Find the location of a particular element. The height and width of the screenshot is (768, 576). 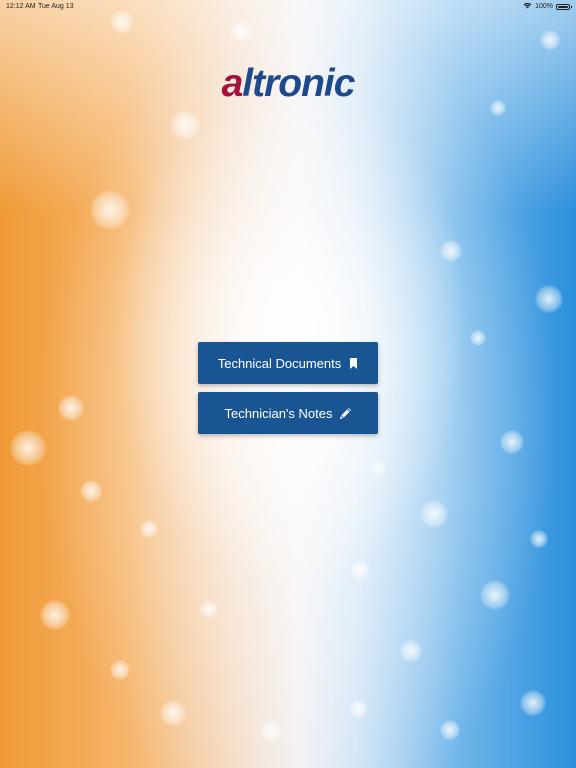

status-right: 100% is located at coordinates (547, 6).